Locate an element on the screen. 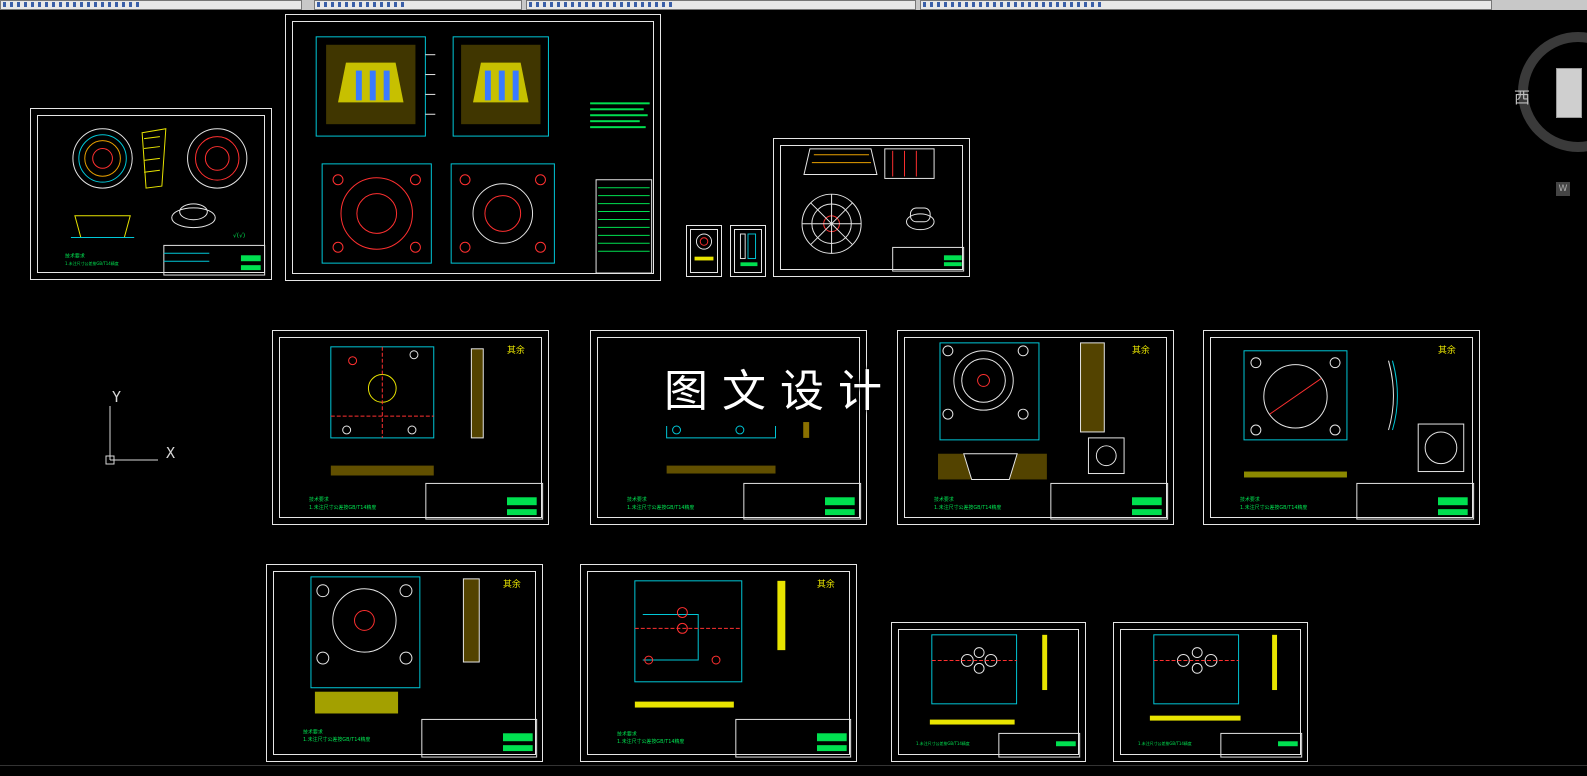 The height and width of the screenshot is (776, 1587). drawing-sheet-product: 技术要求 1.未注尺寸公差按GB/T14精度 √(√) is located at coordinates (151, 194).